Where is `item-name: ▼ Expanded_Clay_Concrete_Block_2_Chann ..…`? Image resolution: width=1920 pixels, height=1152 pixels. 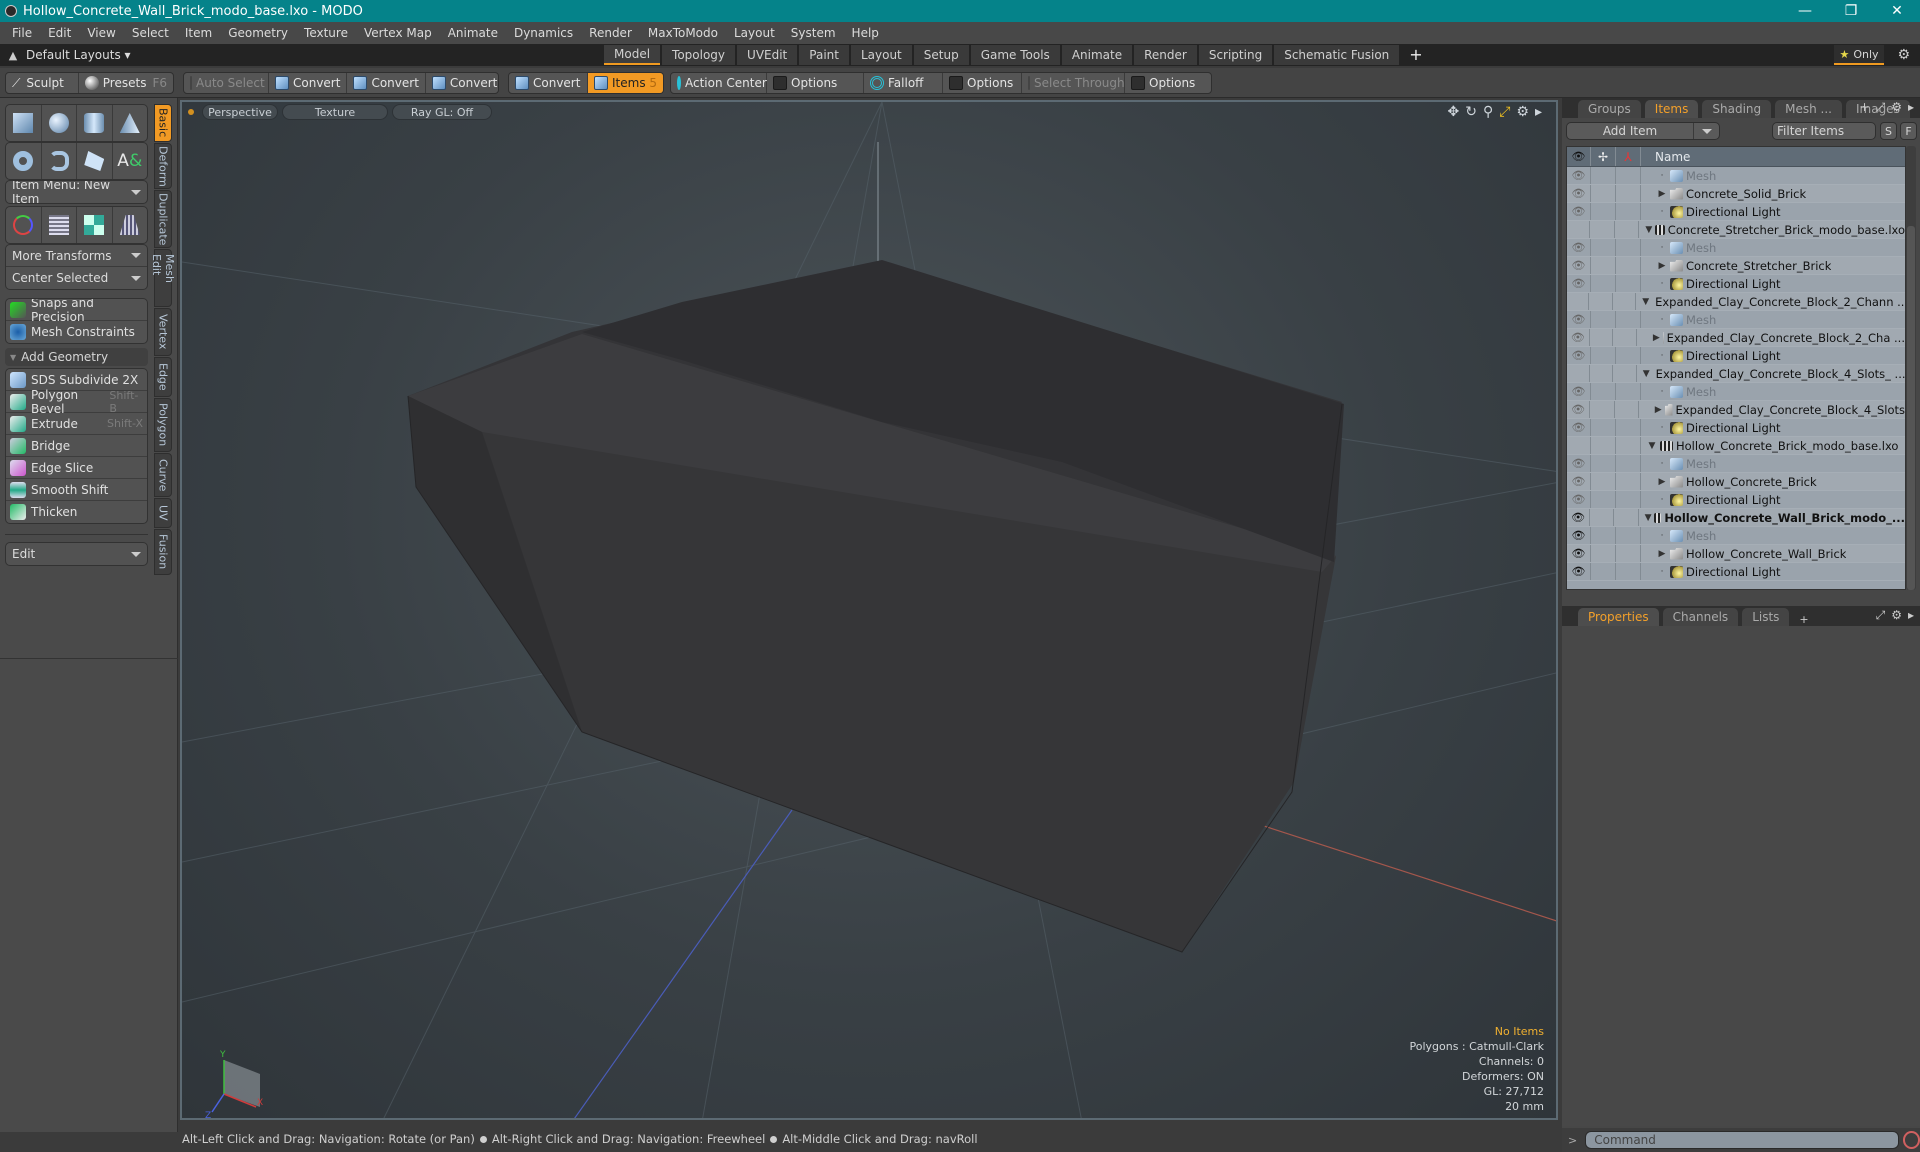 item-name: ▼ Expanded_Clay_Concrete_Block_2_Chann ..… is located at coordinates (1770, 302).